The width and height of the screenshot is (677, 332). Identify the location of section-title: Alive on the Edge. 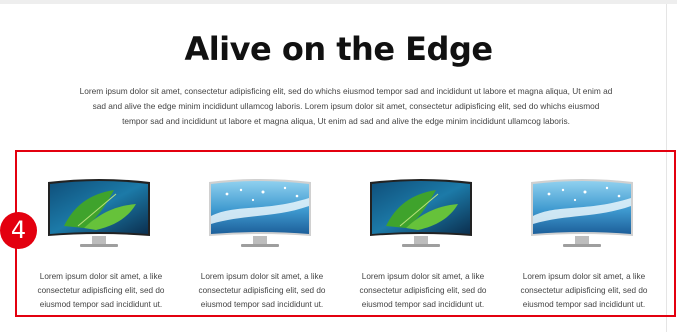
(338, 49).